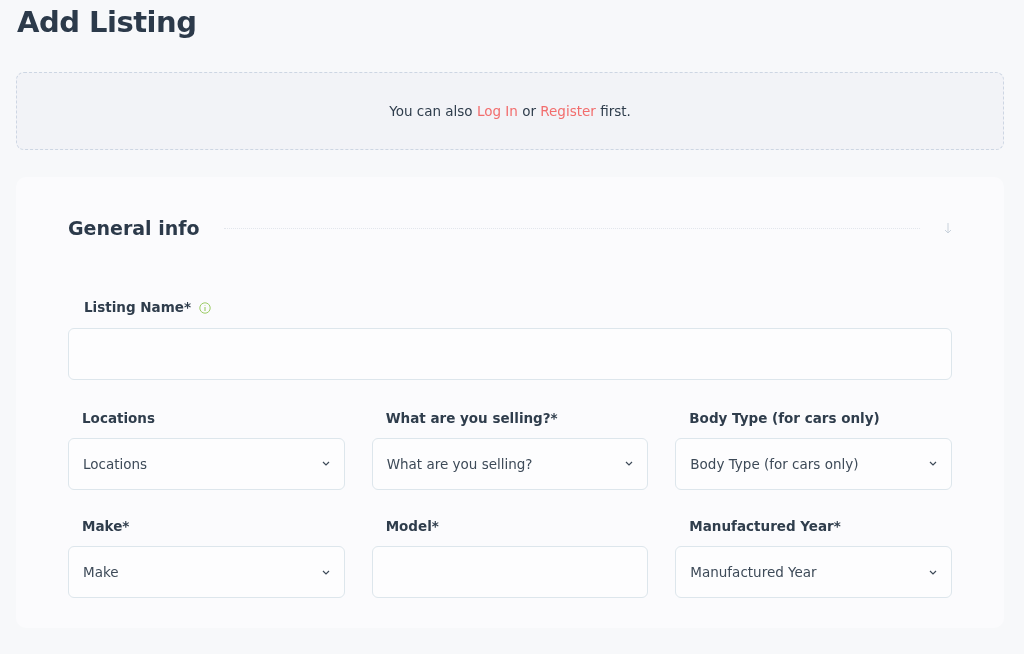 The width and height of the screenshot is (1024, 654). Describe the element at coordinates (137, 308) in the screenshot. I see `field-label: Listing Name*` at that location.